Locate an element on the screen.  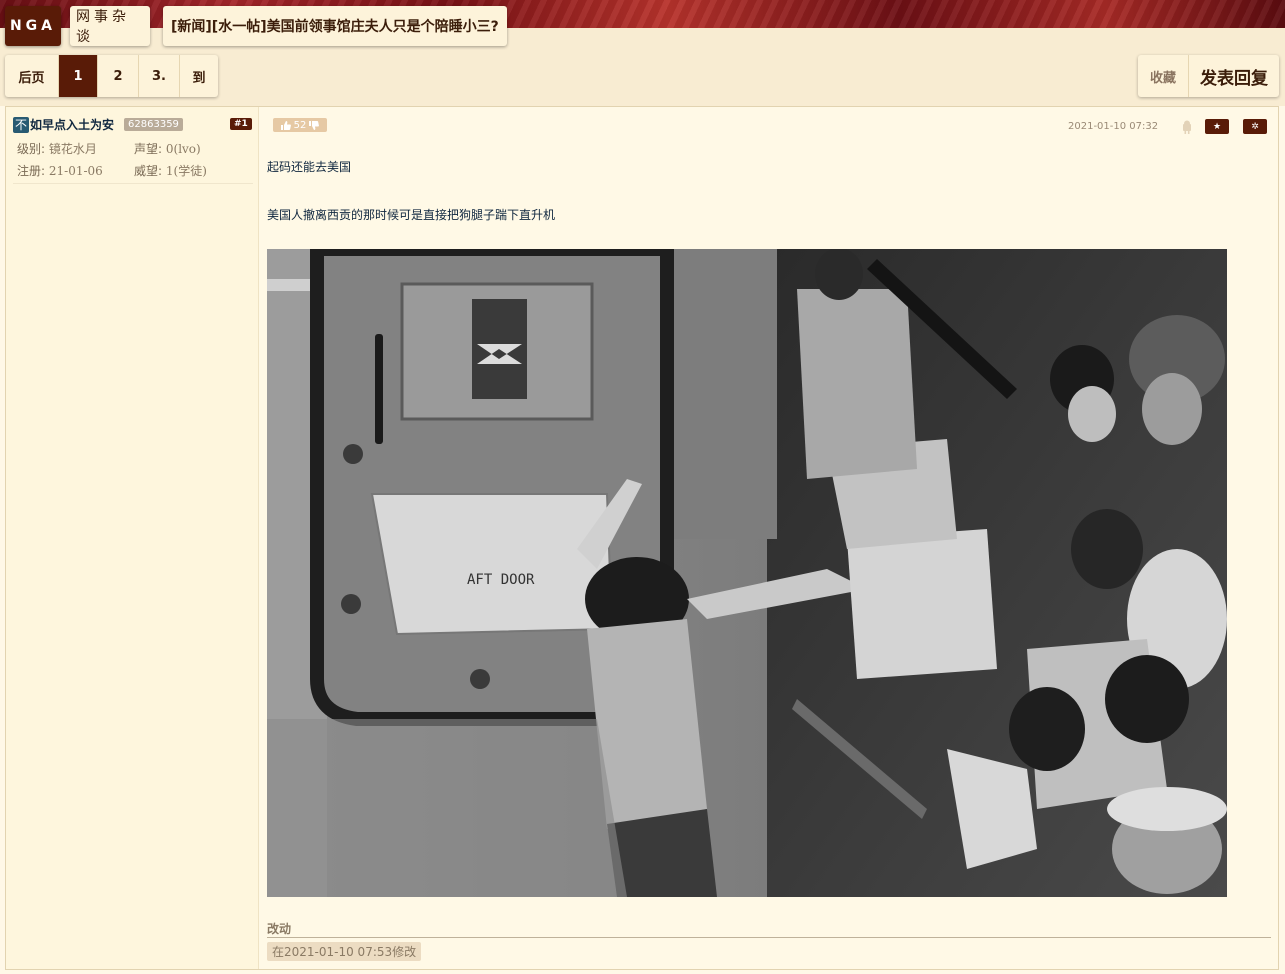
page-1-button: 1 is located at coordinates (78, 76).